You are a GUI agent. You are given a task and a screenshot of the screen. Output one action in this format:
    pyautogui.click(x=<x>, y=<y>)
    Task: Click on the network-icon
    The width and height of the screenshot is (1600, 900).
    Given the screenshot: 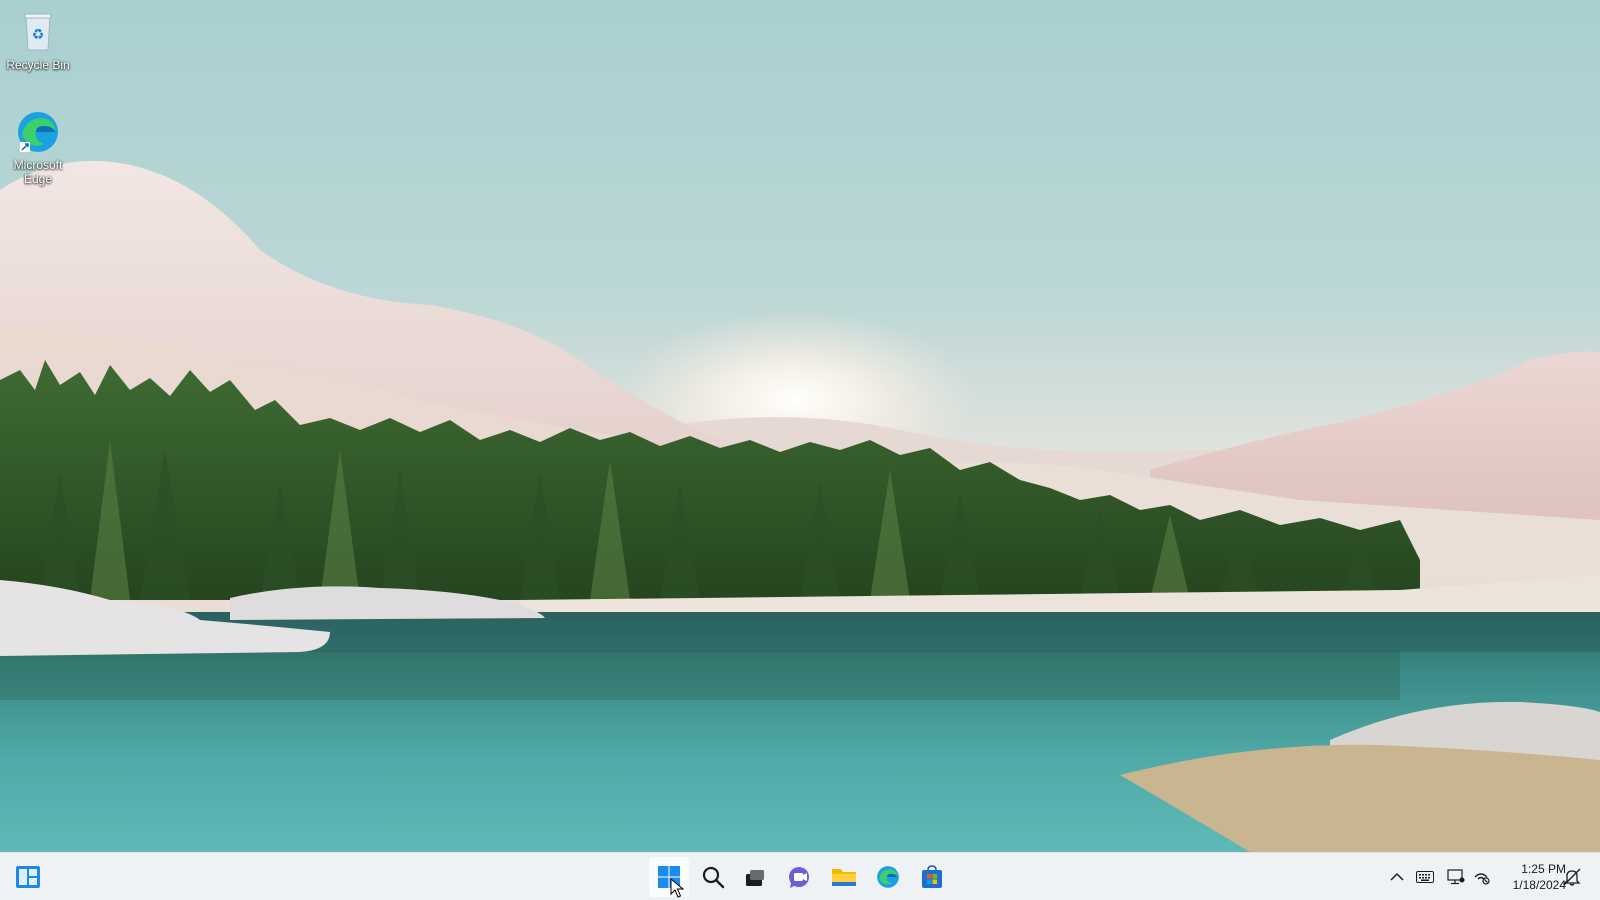 What is the action you would take?
    pyautogui.click(x=1482, y=879)
    